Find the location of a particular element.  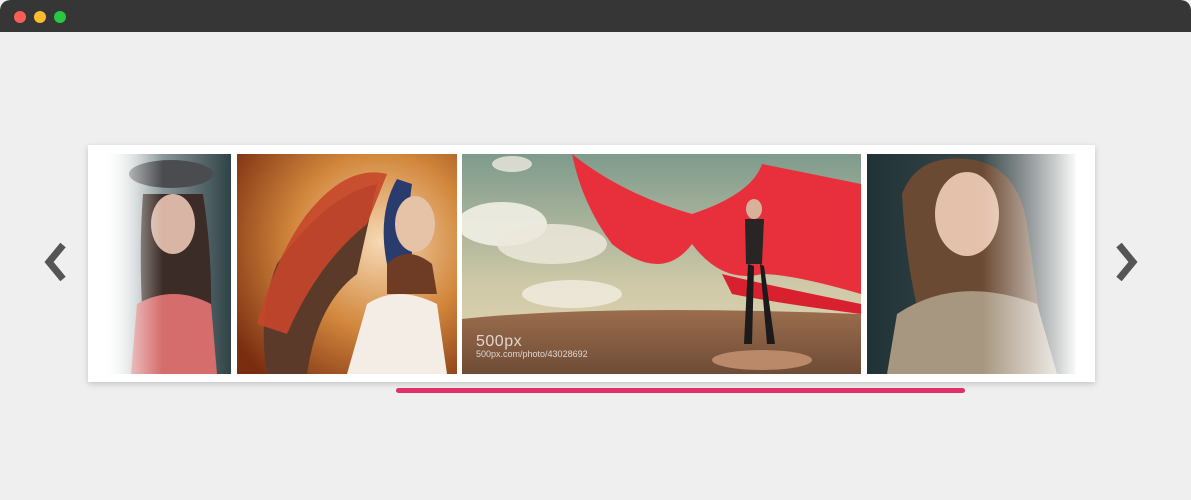

minimize-window-button is located at coordinates (40, 17).